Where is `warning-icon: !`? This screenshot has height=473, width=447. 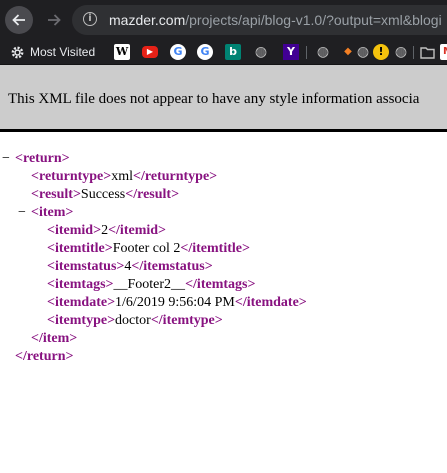 warning-icon: ! is located at coordinates (381, 52).